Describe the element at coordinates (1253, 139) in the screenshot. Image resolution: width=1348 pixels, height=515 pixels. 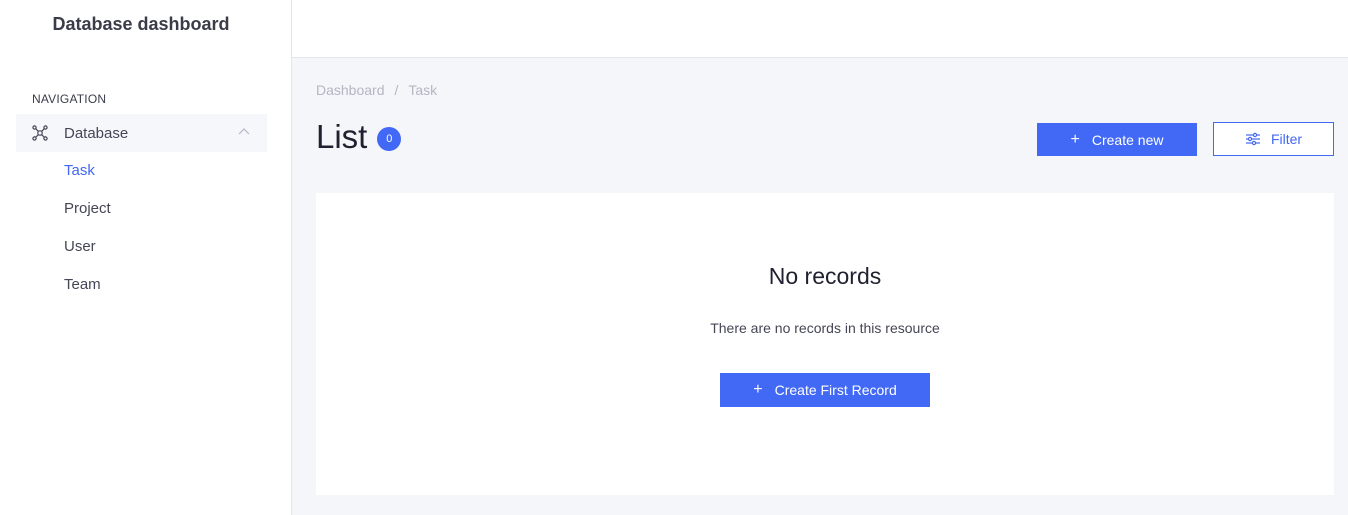
I see `sliders-icon` at that location.